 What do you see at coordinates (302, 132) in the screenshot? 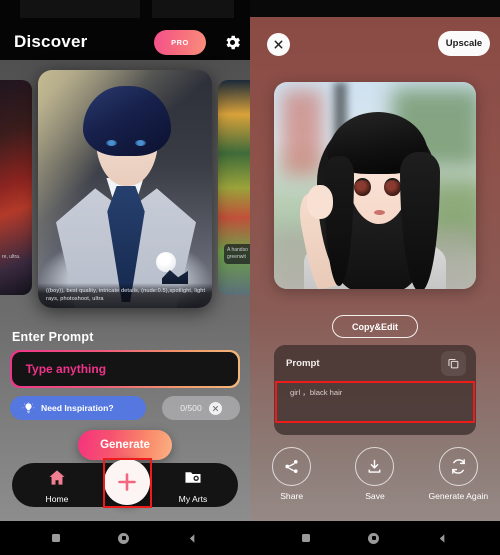
I see `result-bg-building` at bounding box center [302, 132].